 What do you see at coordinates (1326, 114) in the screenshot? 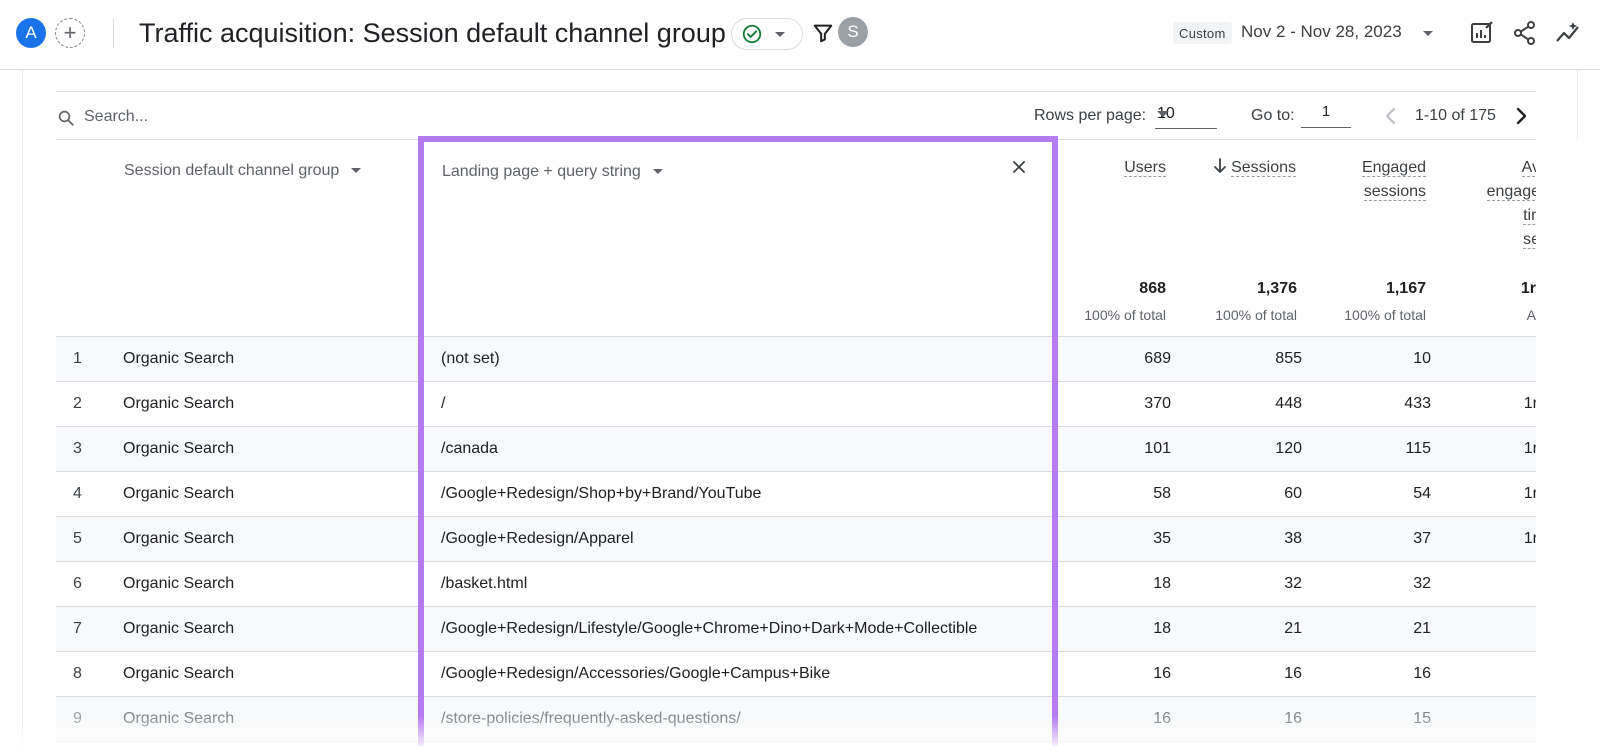
I see `goto-page-input: 1` at bounding box center [1326, 114].